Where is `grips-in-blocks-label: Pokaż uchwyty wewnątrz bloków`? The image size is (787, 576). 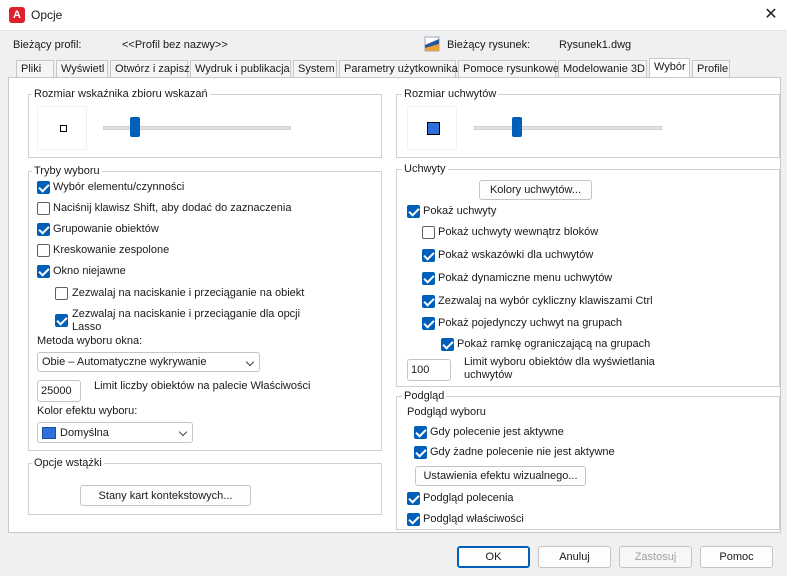
grips-in-blocks-label: Pokaż uchwyty wewnątrz bloków is located at coordinates (518, 232).